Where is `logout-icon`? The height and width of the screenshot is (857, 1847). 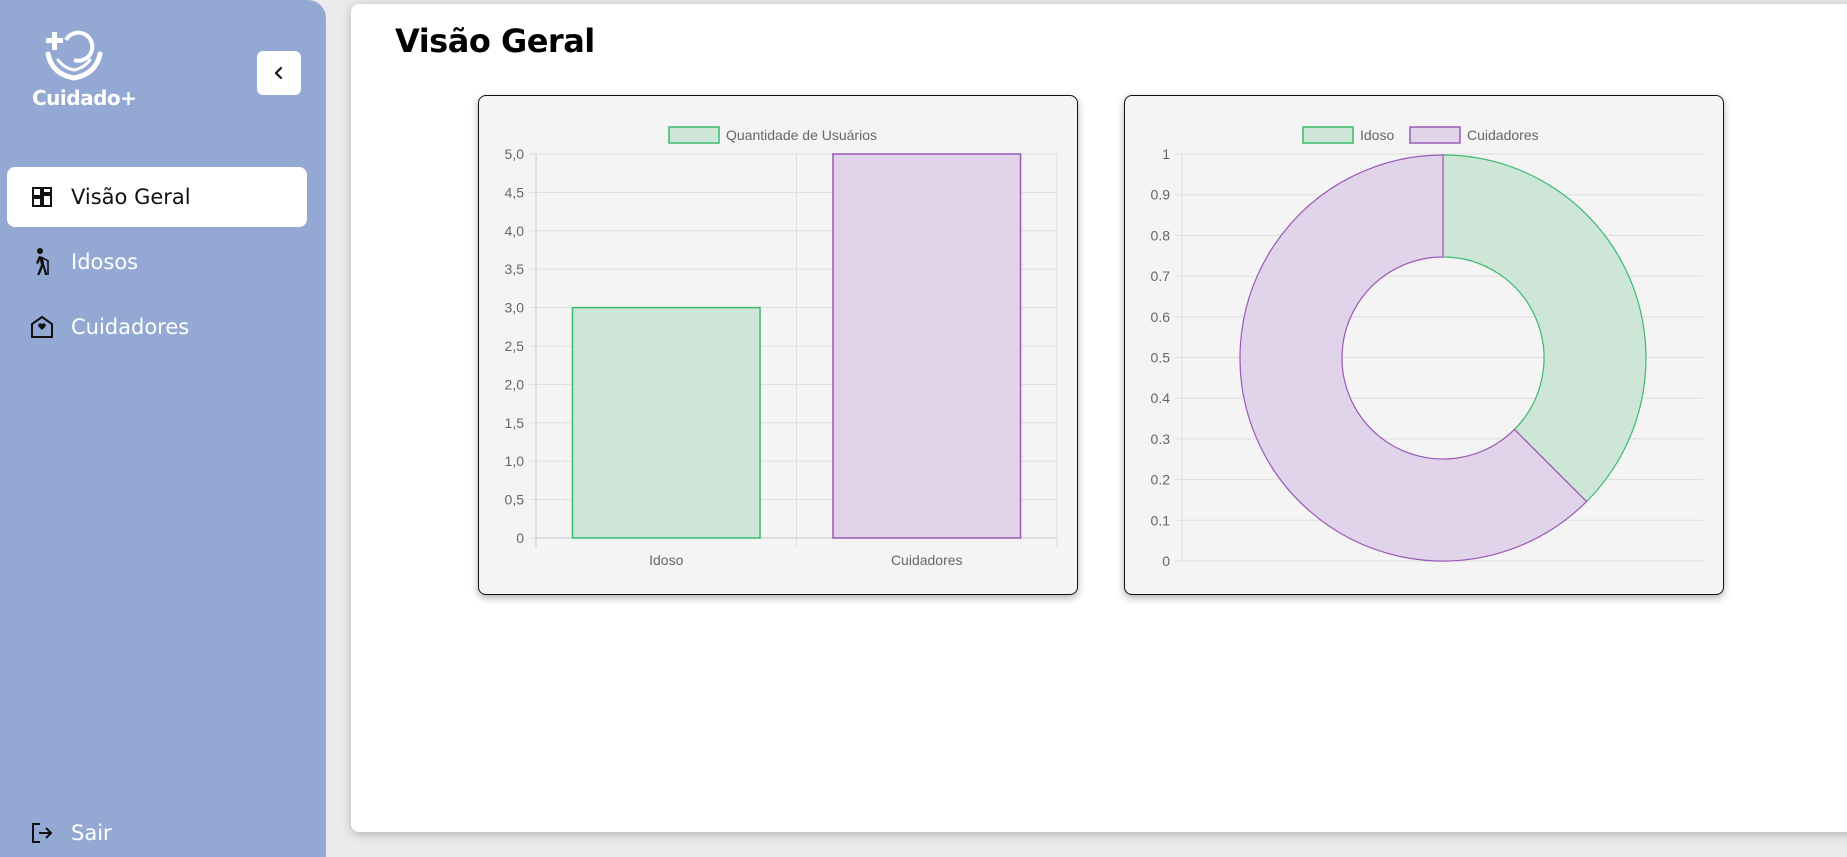
logout-icon is located at coordinates (42, 833).